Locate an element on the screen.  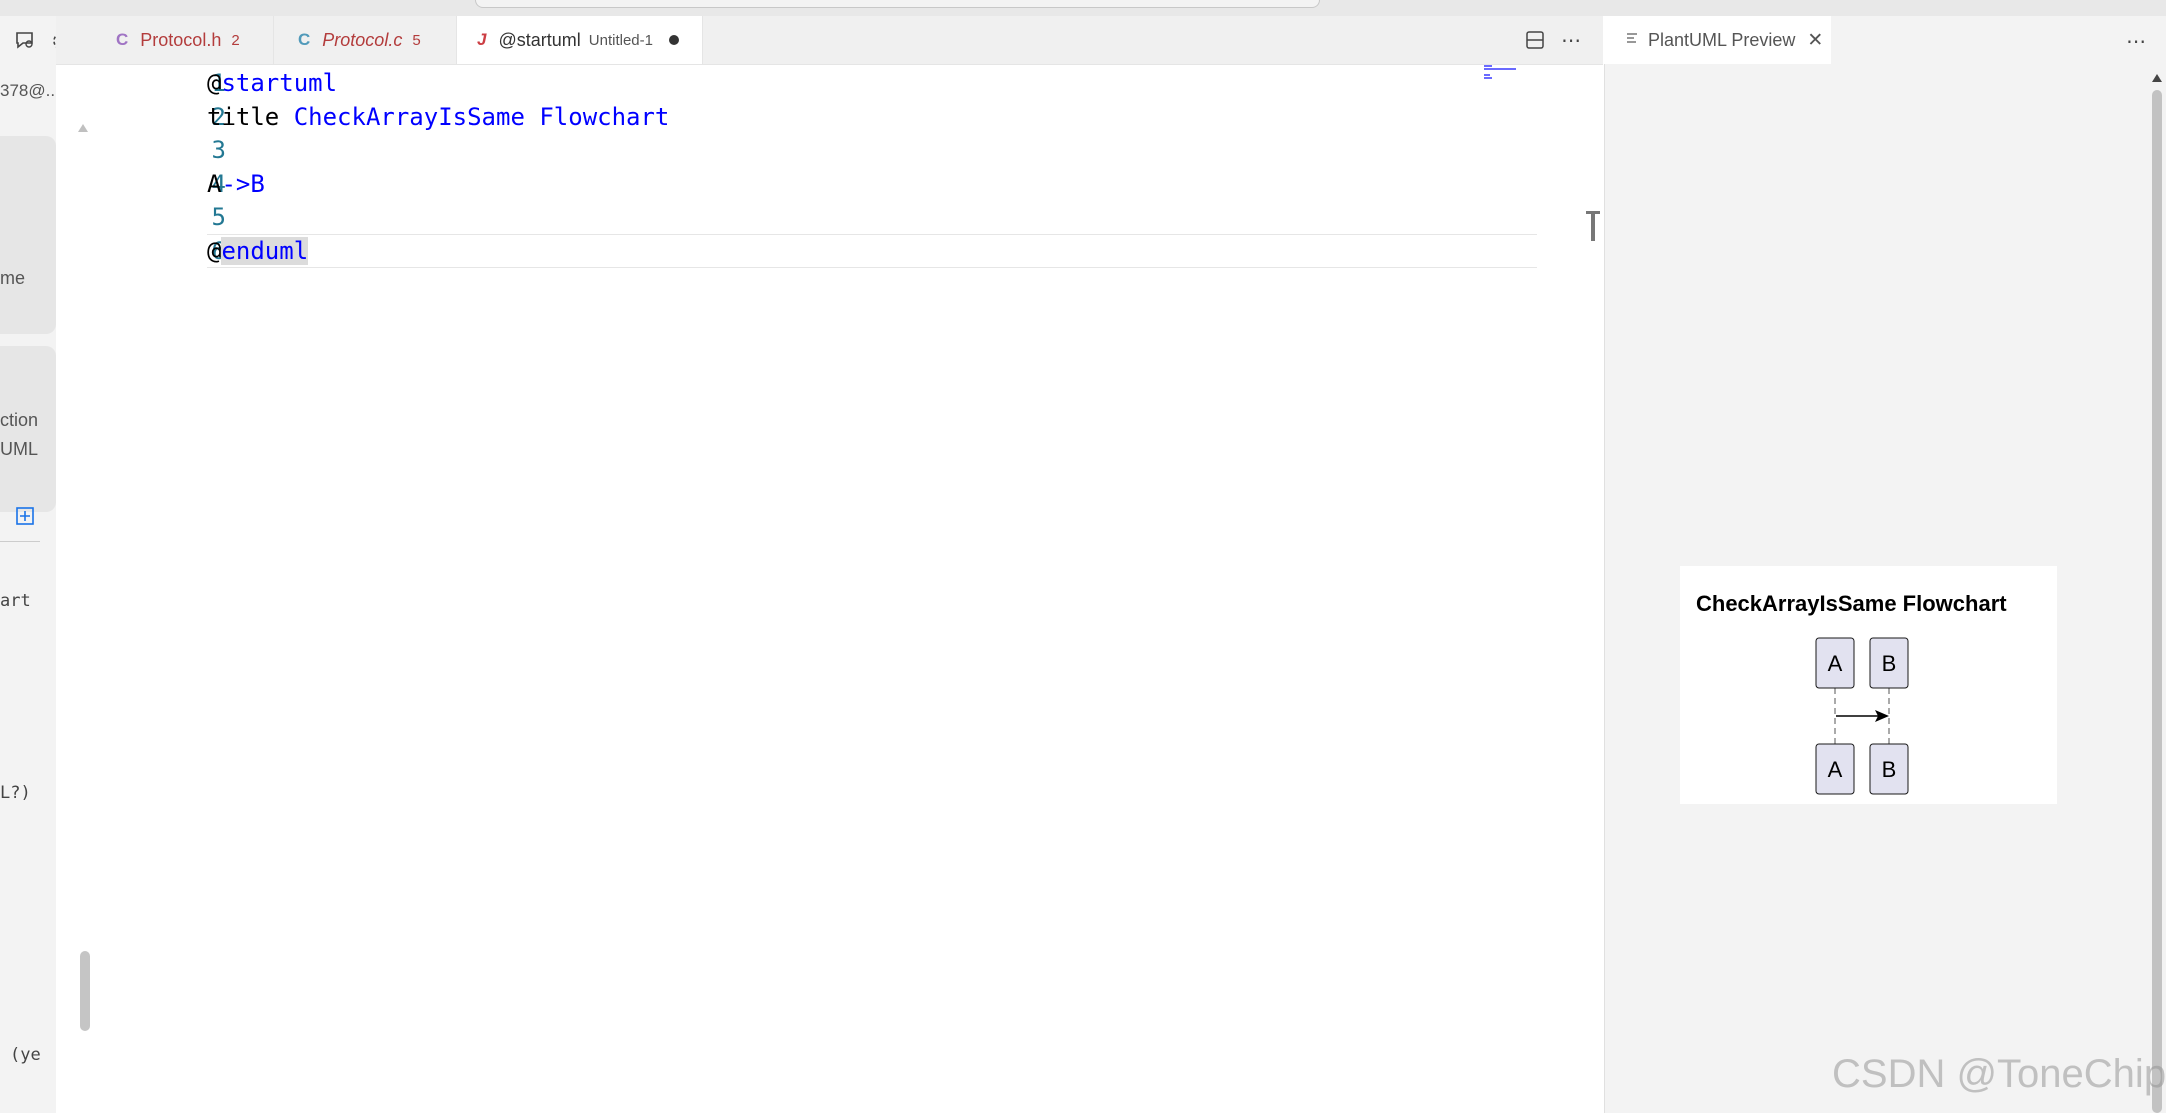
tab-label: @startuml is located at coordinates (539, 39).